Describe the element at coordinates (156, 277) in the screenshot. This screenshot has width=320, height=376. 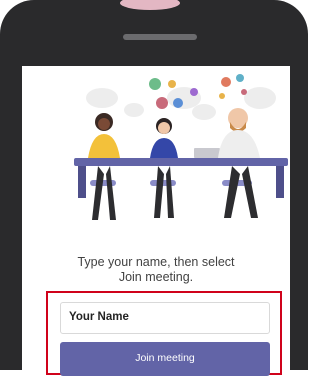
I see `join-instructions-line-2: Join meeting.` at that location.